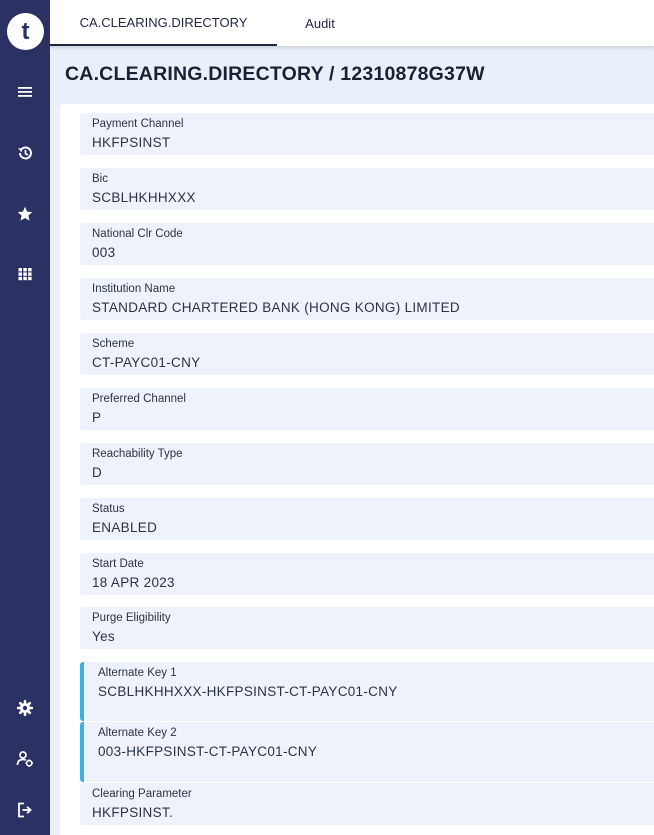 The image size is (654, 835). What do you see at coordinates (104, 252) in the screenshot?
I see `field-value: 003` at bounding box center [104, 252].